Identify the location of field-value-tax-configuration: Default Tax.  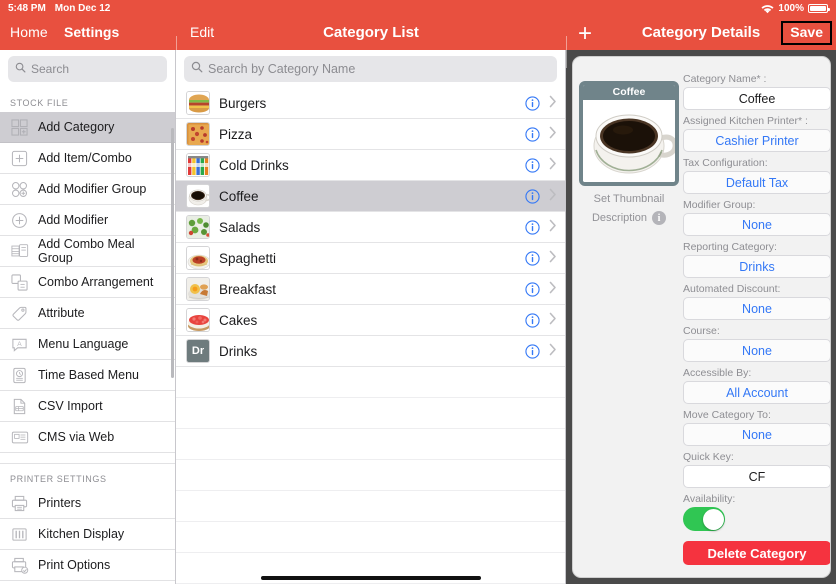
(756, 182).